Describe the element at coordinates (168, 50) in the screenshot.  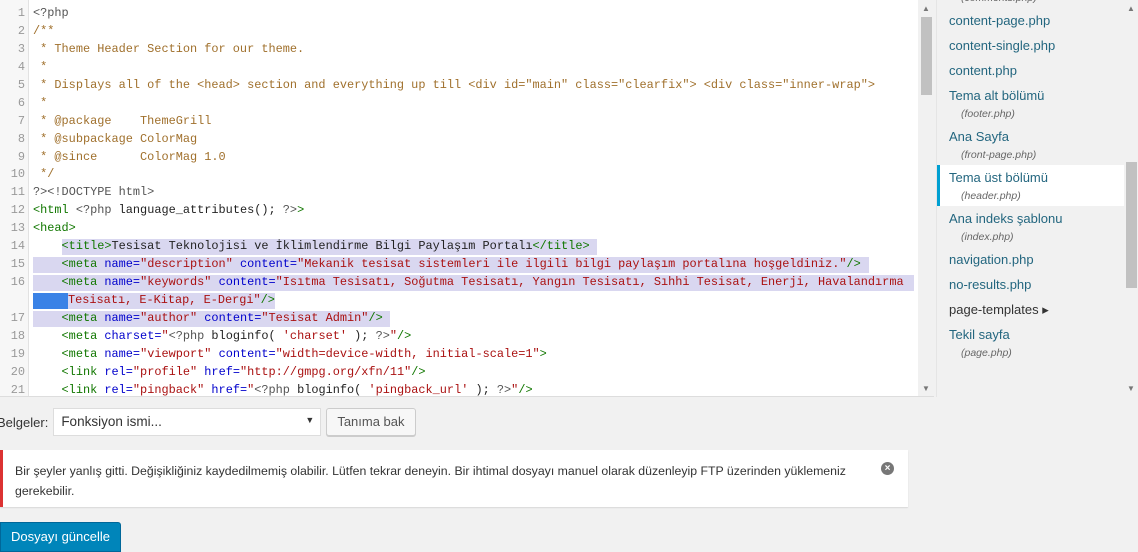
I see `line-text: * Theme Header Section for our theme.` at that location.